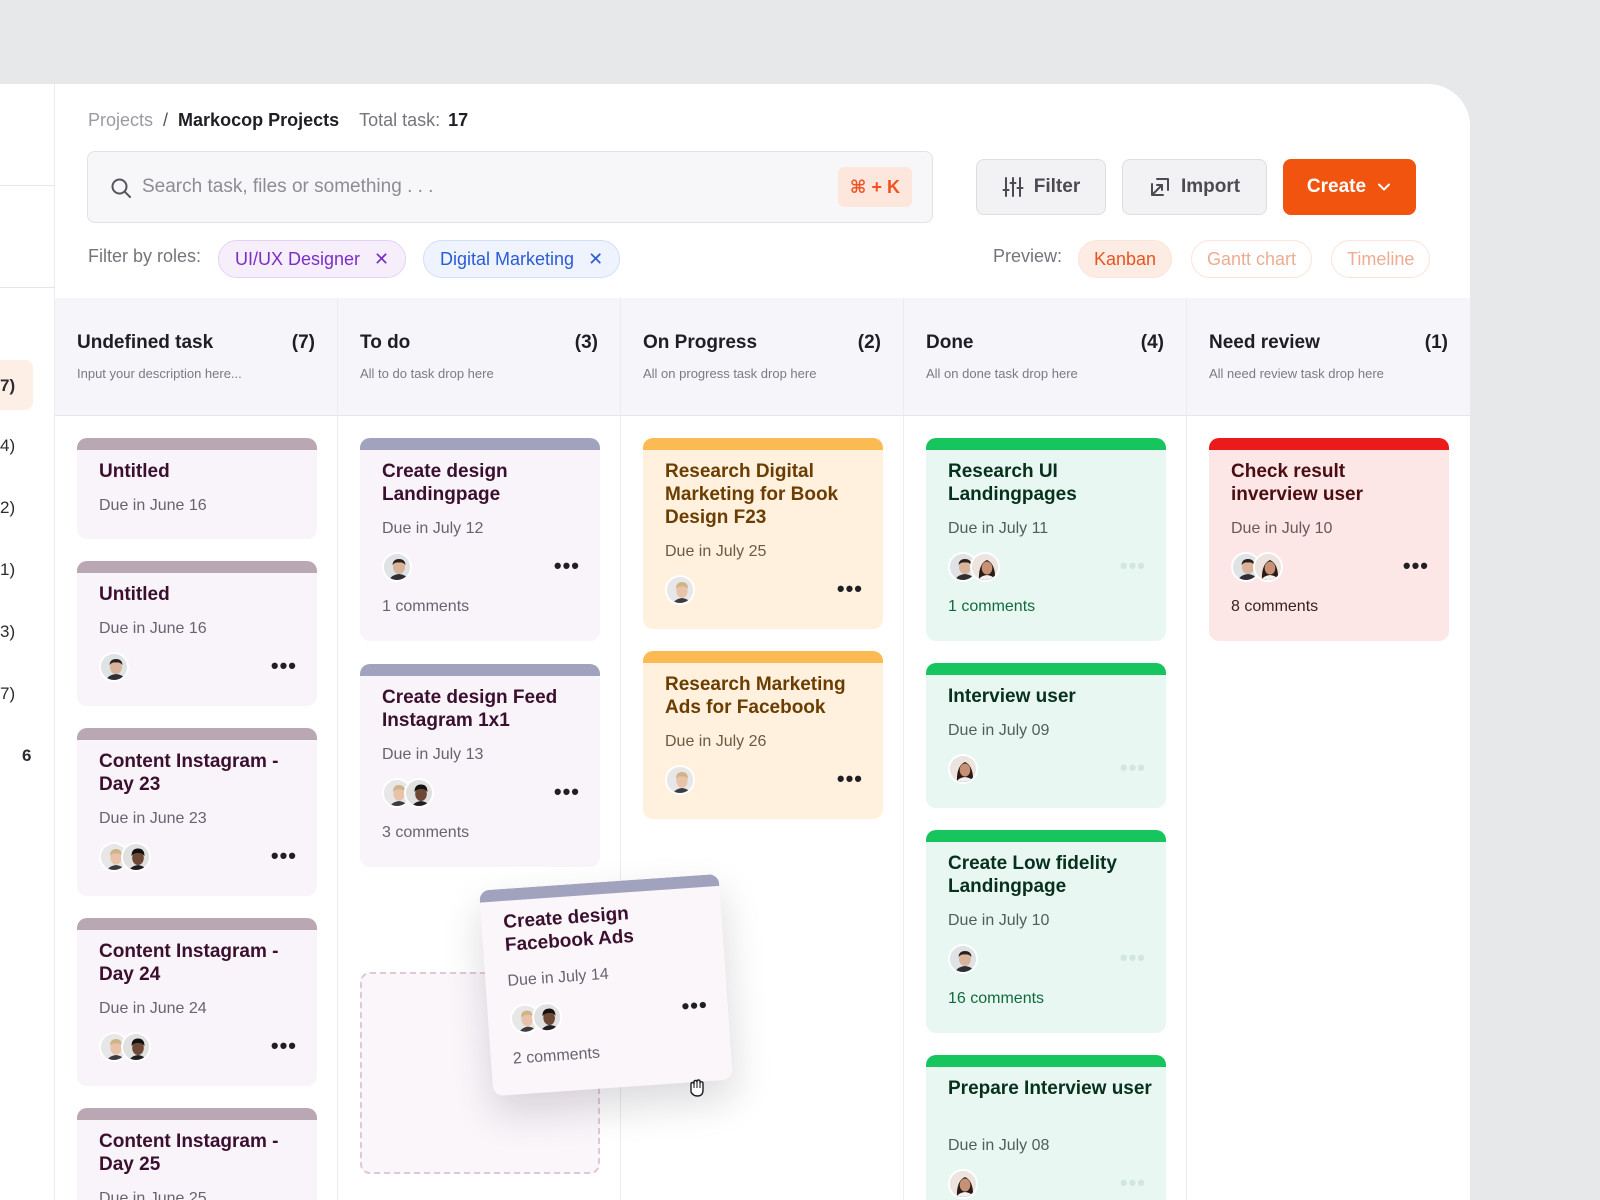 This screenshot has height=1200, width=1600. What do you see at coordinates (26, 756) in the screenshot?
I see `sidebar-item-count: 6` at bounding box center [26, 756].